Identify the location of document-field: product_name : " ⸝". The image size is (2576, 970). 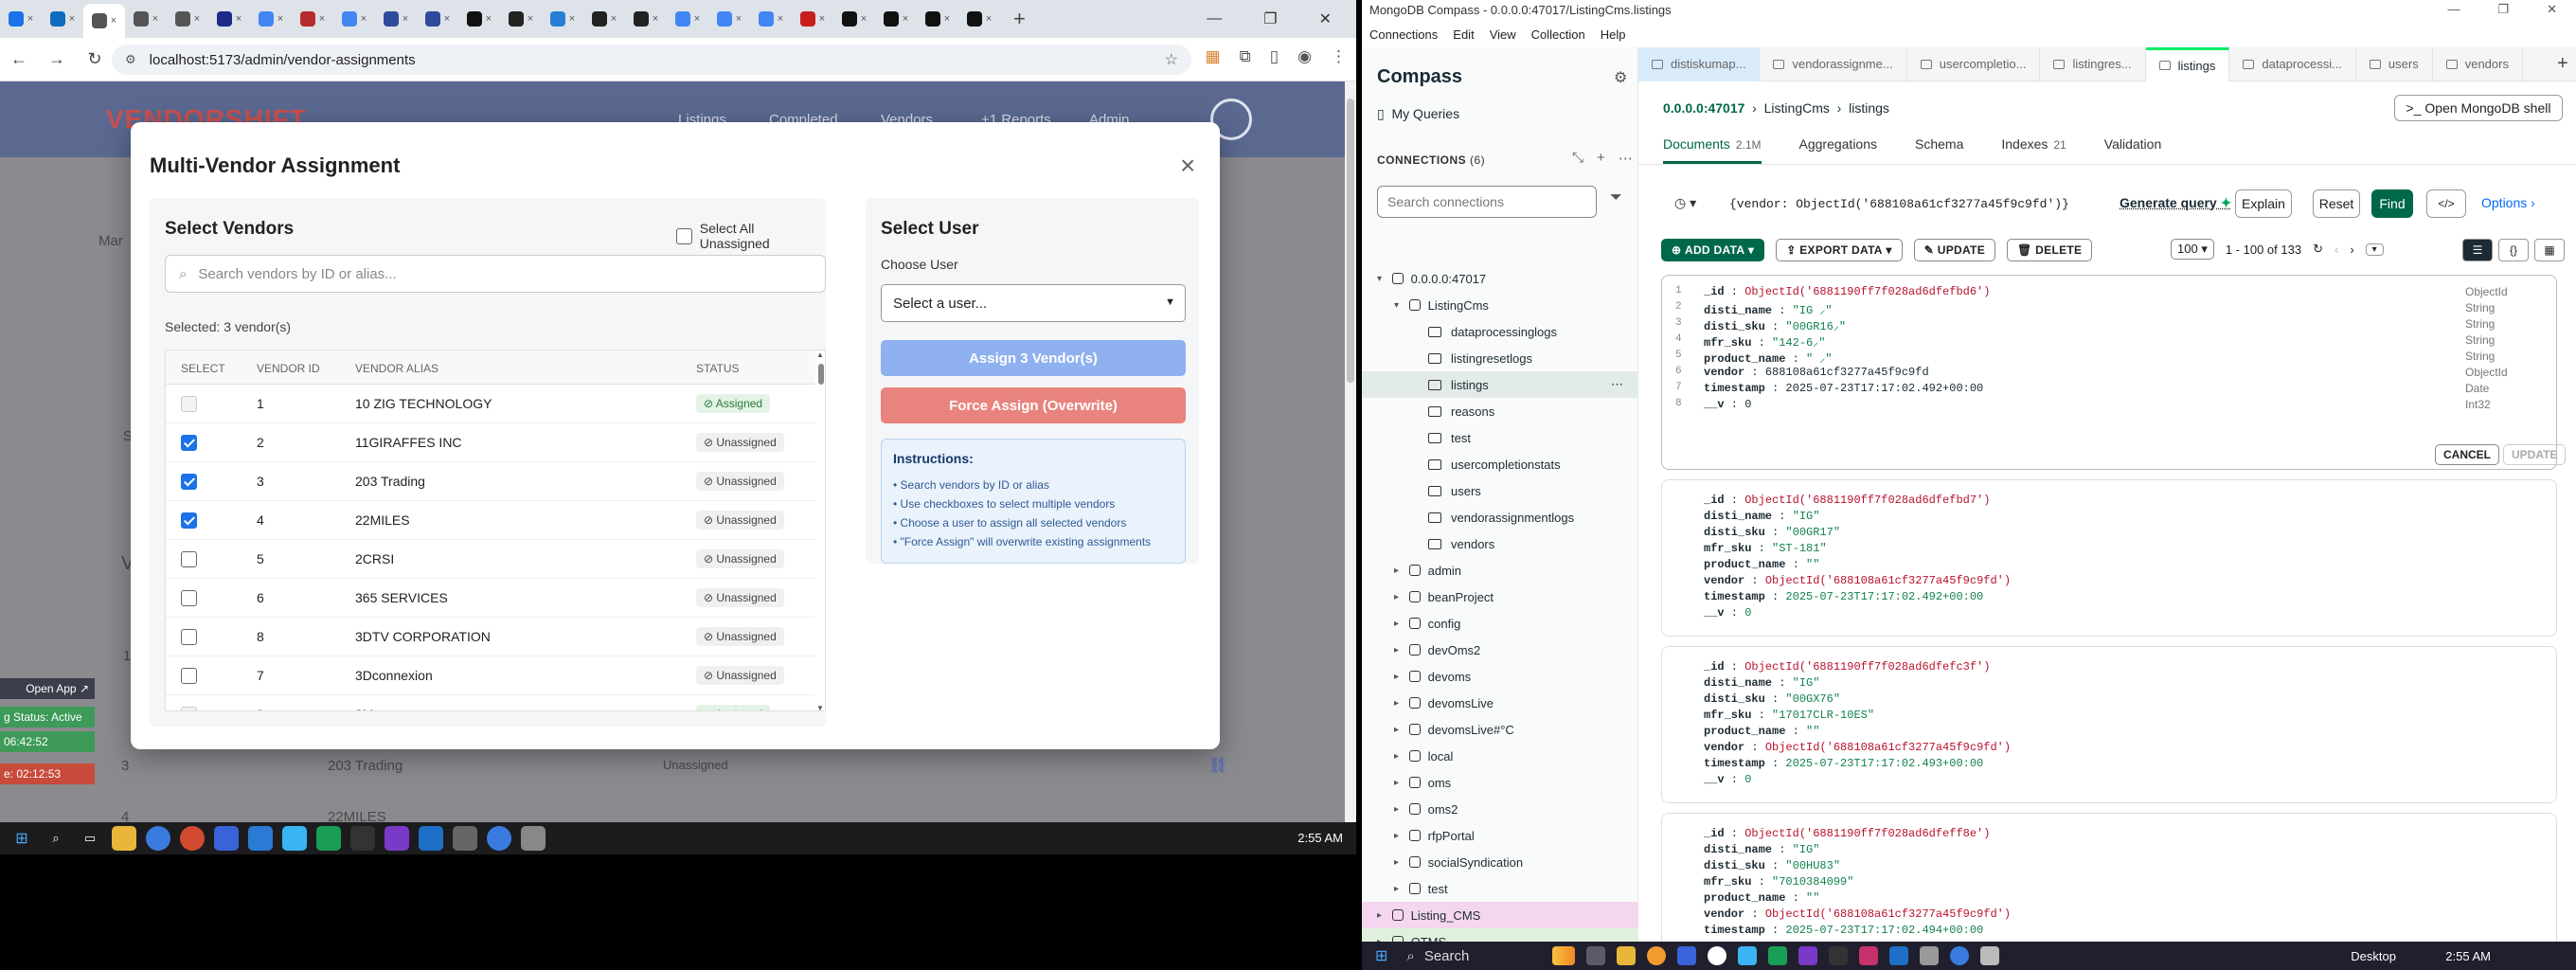
(1768, 358).